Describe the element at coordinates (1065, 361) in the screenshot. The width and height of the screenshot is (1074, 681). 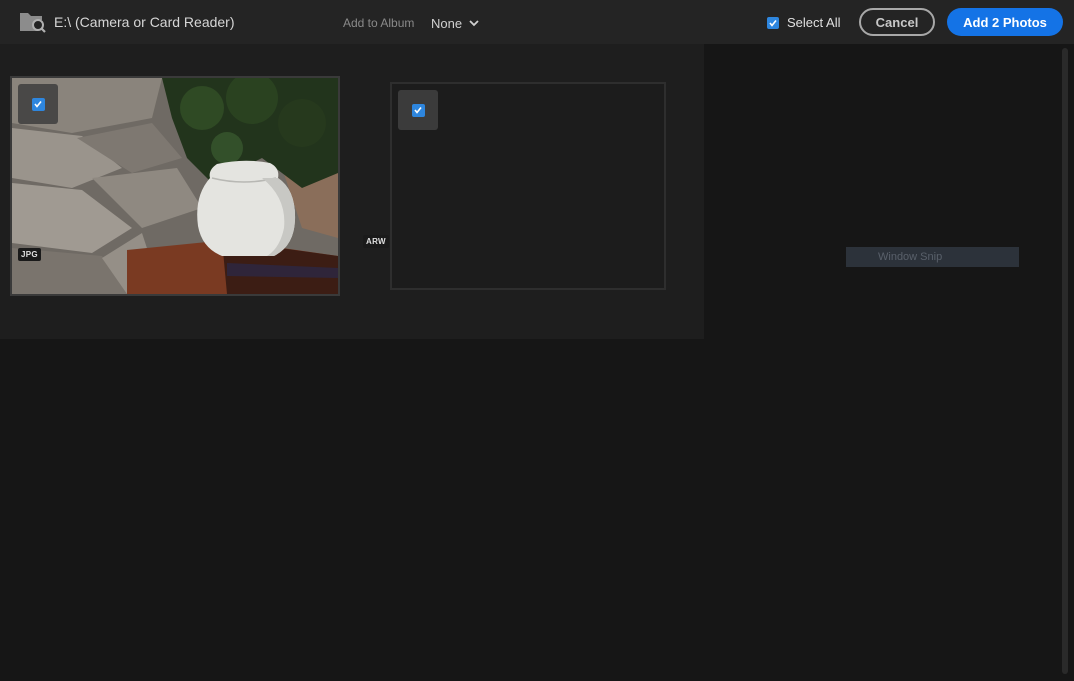
I see `vertical-scrollbar` at that location.